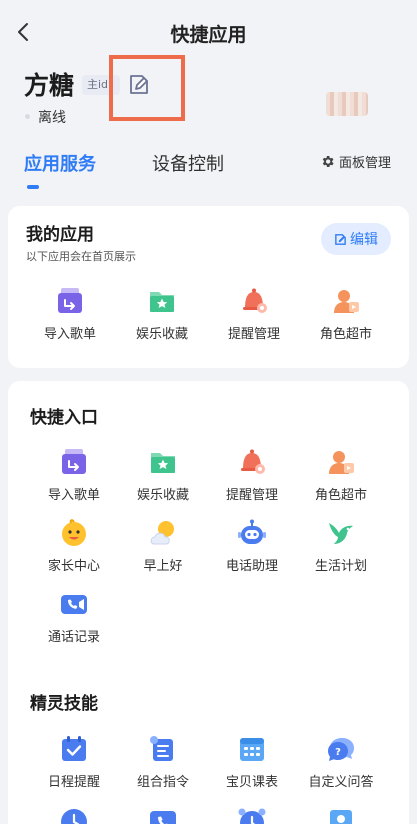  What do you see at coordinates (101, 85) in the screenshot?
I see `role-badge: 主id` at bounding box center [101, 85].